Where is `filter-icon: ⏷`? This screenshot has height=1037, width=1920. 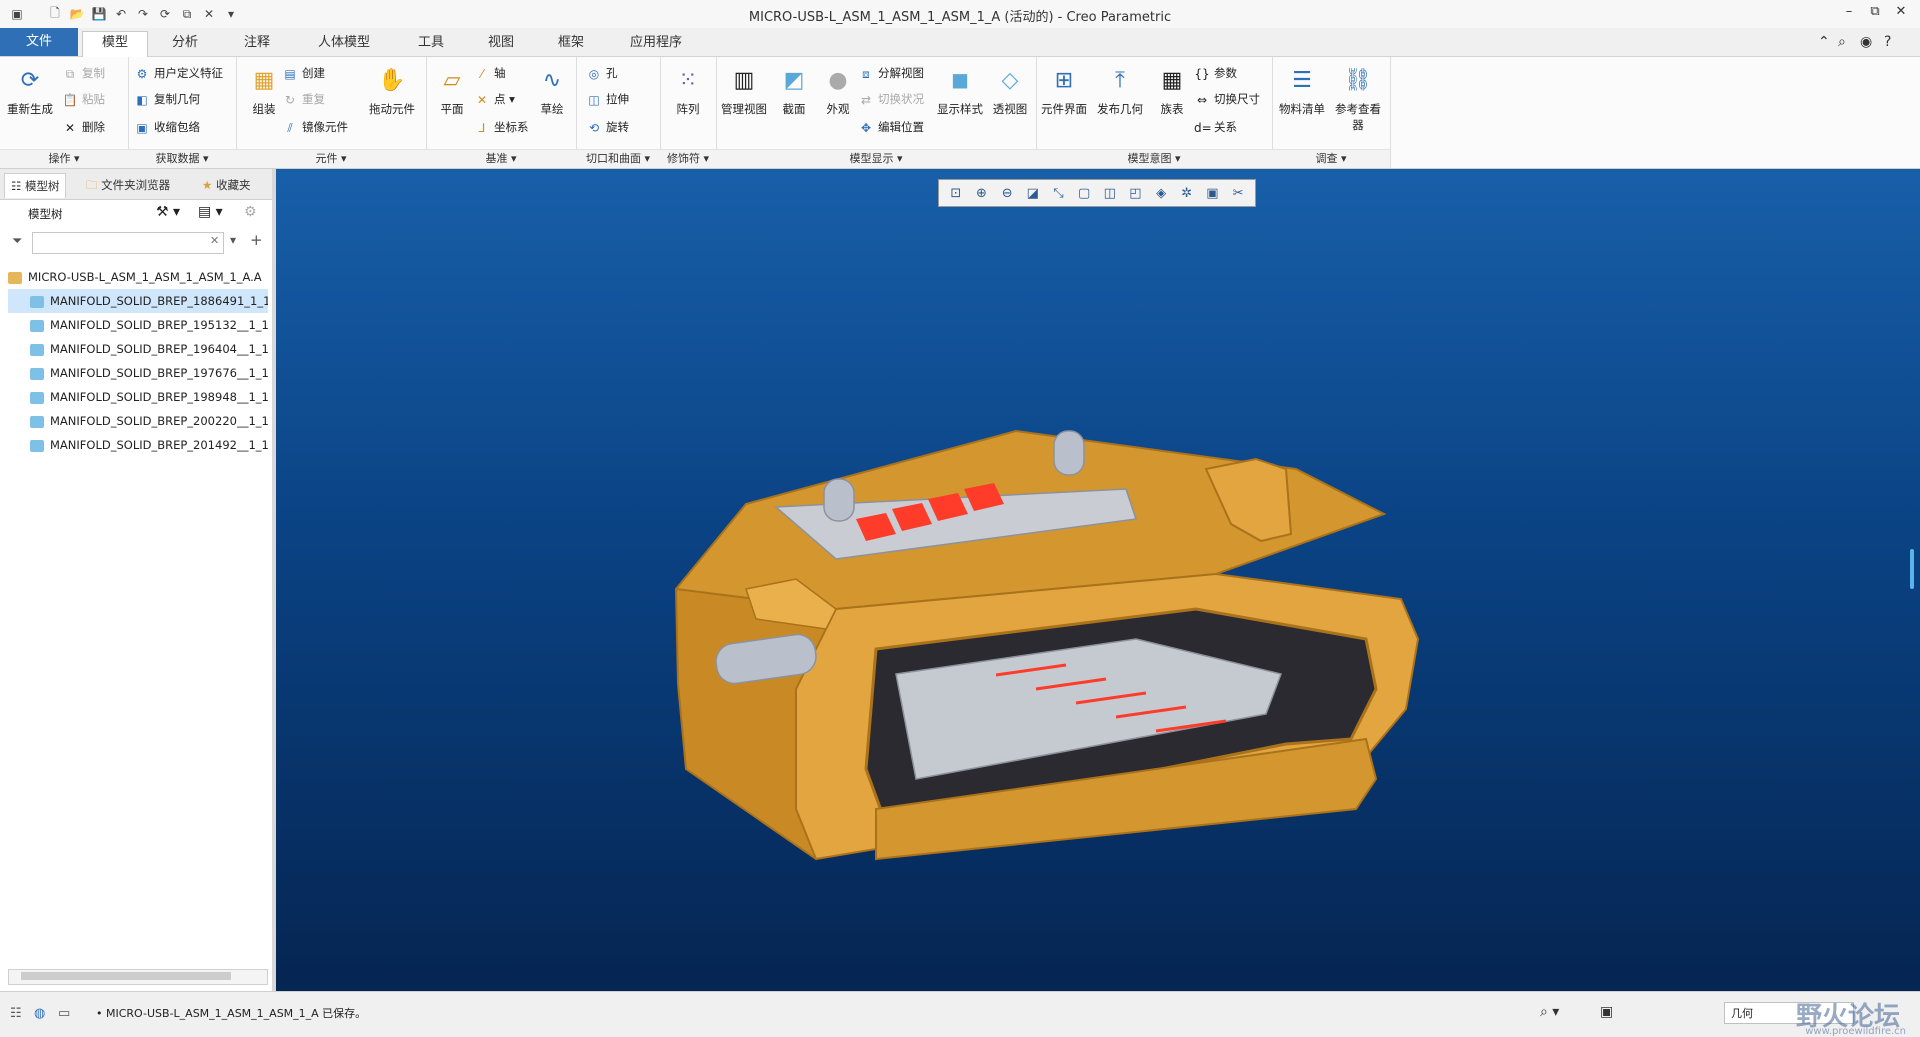
filter-icon: ⏷ is located at coordinates (17, 241).